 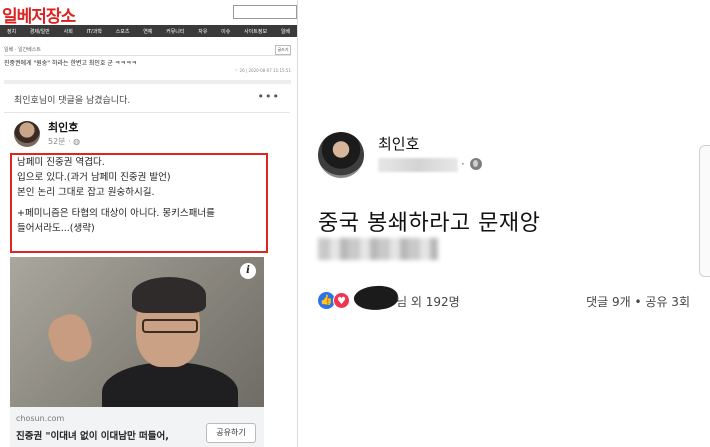 What do you see at coordinates (225, 31) in the screenshot?
I see `nav-item: 이슈` at bounding box center [225, 31].